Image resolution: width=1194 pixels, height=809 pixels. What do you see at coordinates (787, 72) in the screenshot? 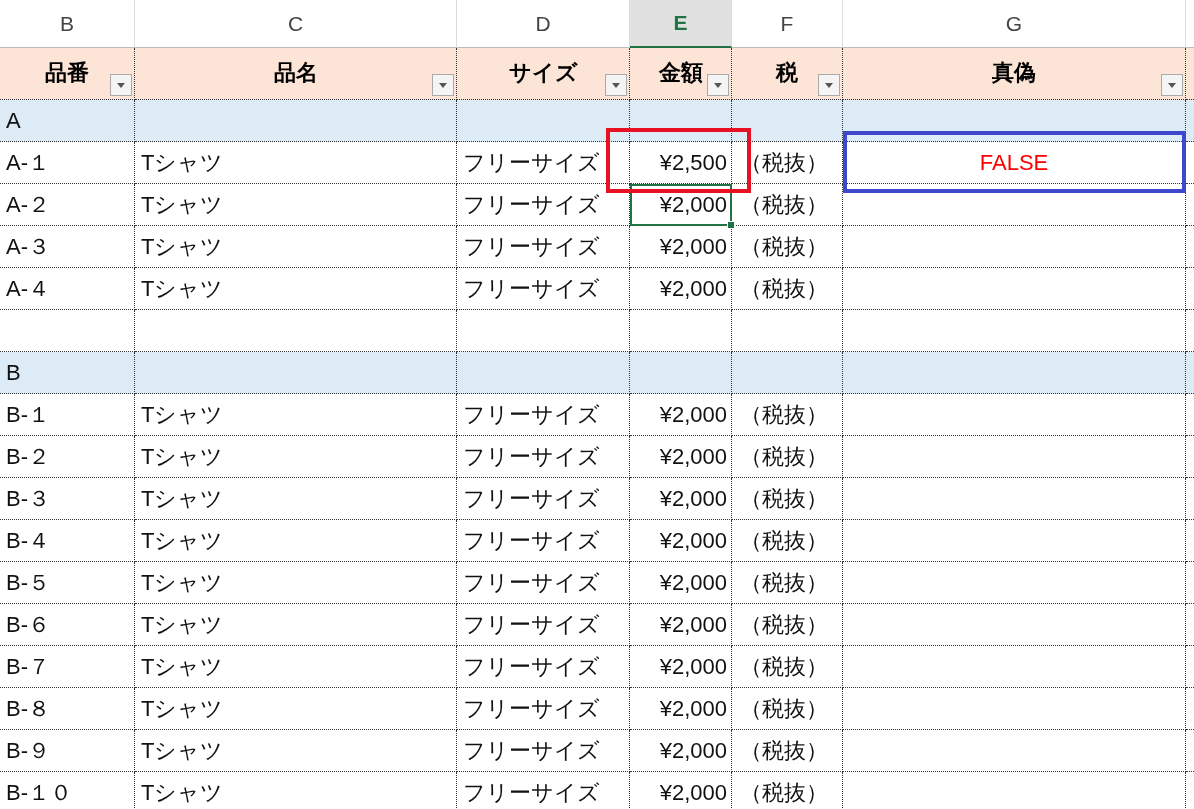
I see `header-label: 税` at bounding box center [787, 72].